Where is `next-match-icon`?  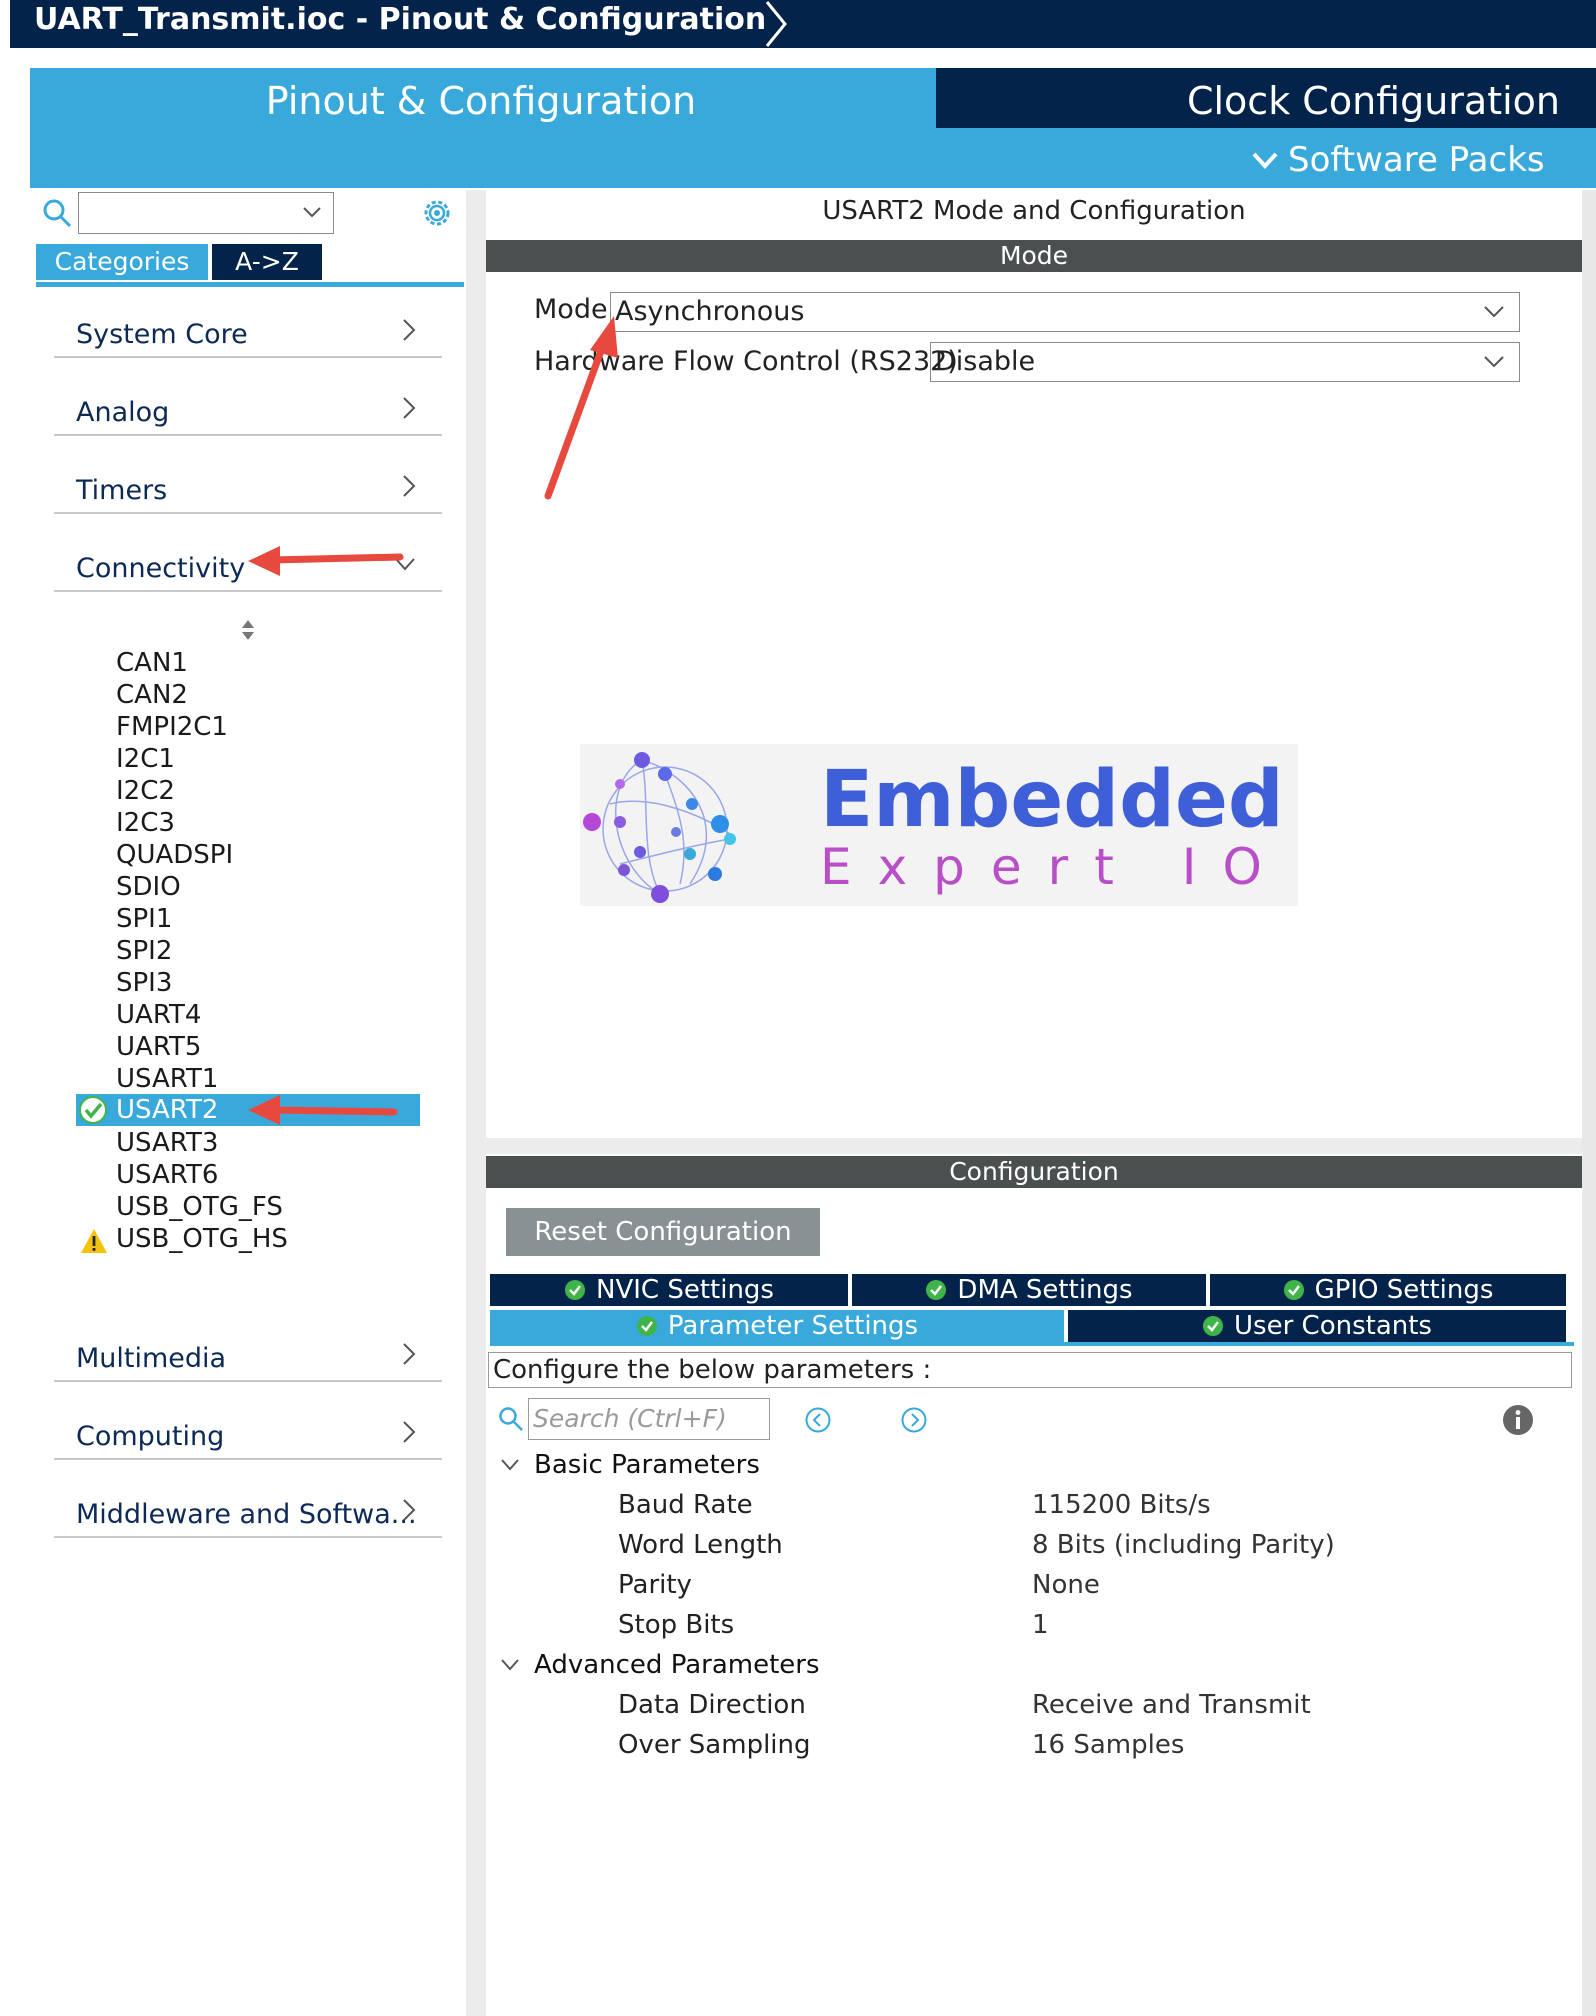
next-match-icon is located at coordinates (914, 1420).